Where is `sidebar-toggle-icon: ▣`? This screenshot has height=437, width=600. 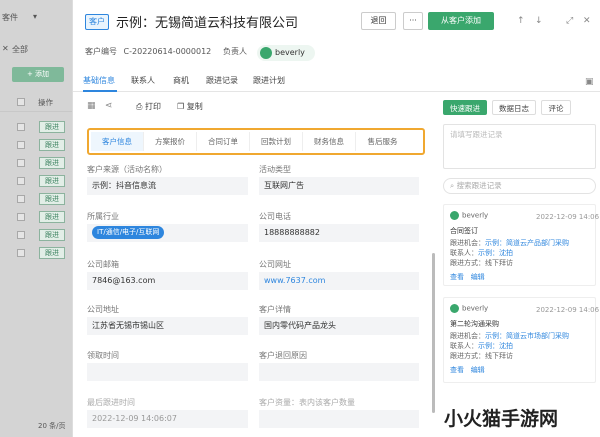
sidebar-toggle-icon: ▣ is located at coordinates (589, 82).